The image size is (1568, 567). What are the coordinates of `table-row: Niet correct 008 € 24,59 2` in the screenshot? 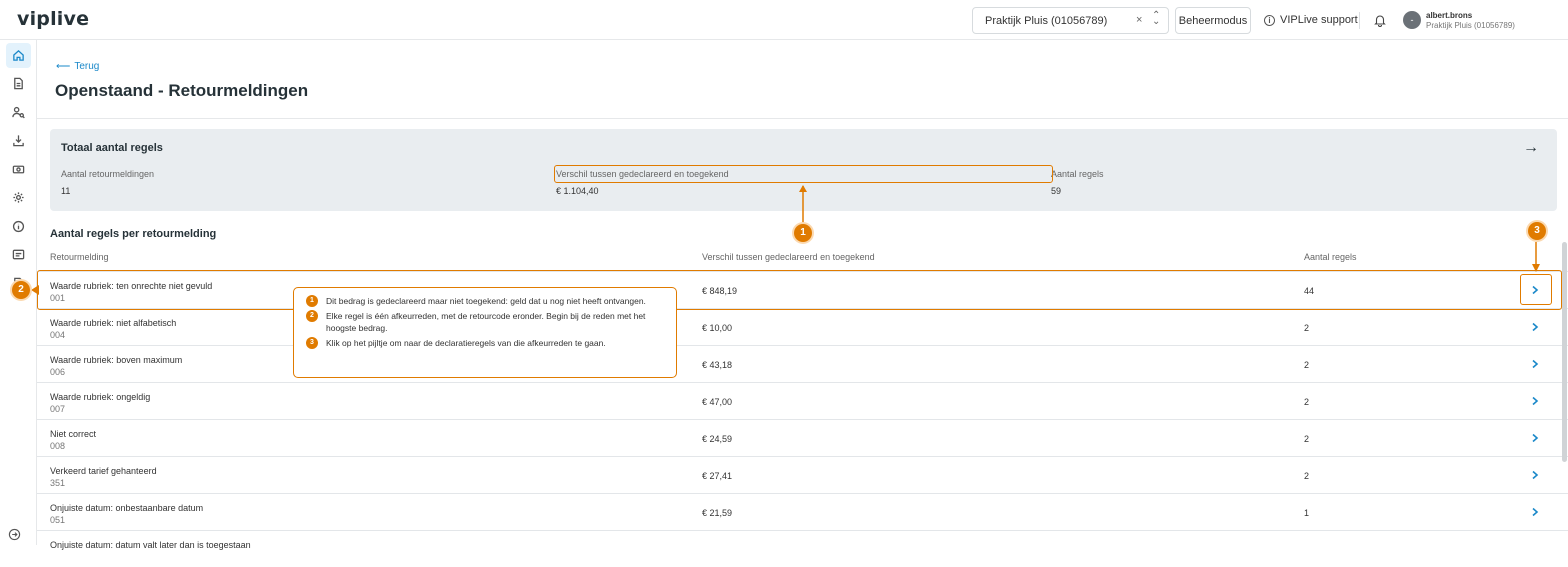 It's located at (802, 437).